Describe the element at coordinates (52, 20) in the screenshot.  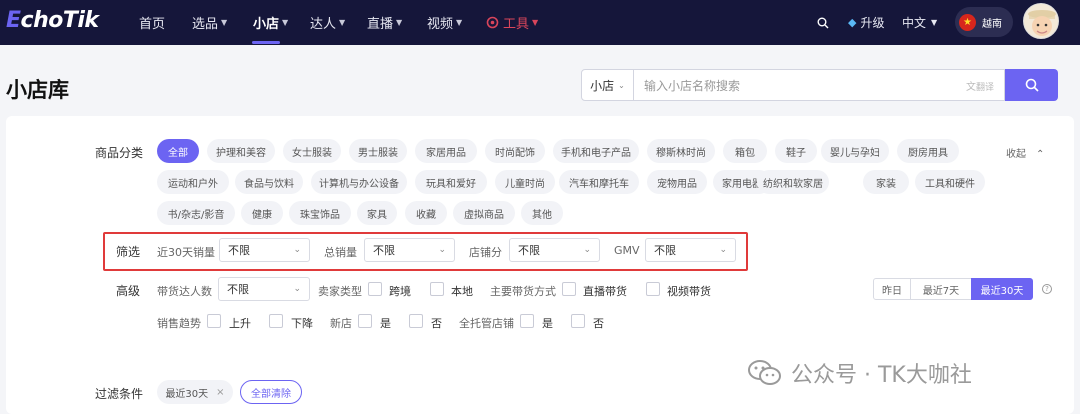
I see `echotik-logo: EchoTik` at that location.